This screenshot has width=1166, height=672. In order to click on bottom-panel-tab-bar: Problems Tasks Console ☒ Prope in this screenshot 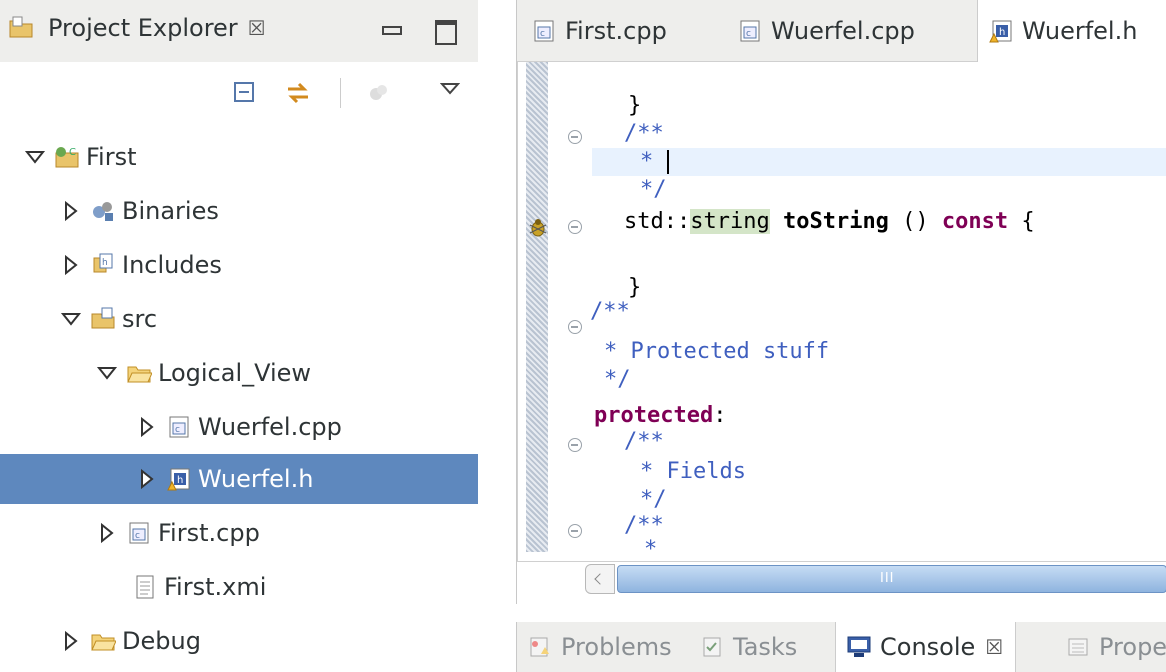, I will do `click(841, 647)`.